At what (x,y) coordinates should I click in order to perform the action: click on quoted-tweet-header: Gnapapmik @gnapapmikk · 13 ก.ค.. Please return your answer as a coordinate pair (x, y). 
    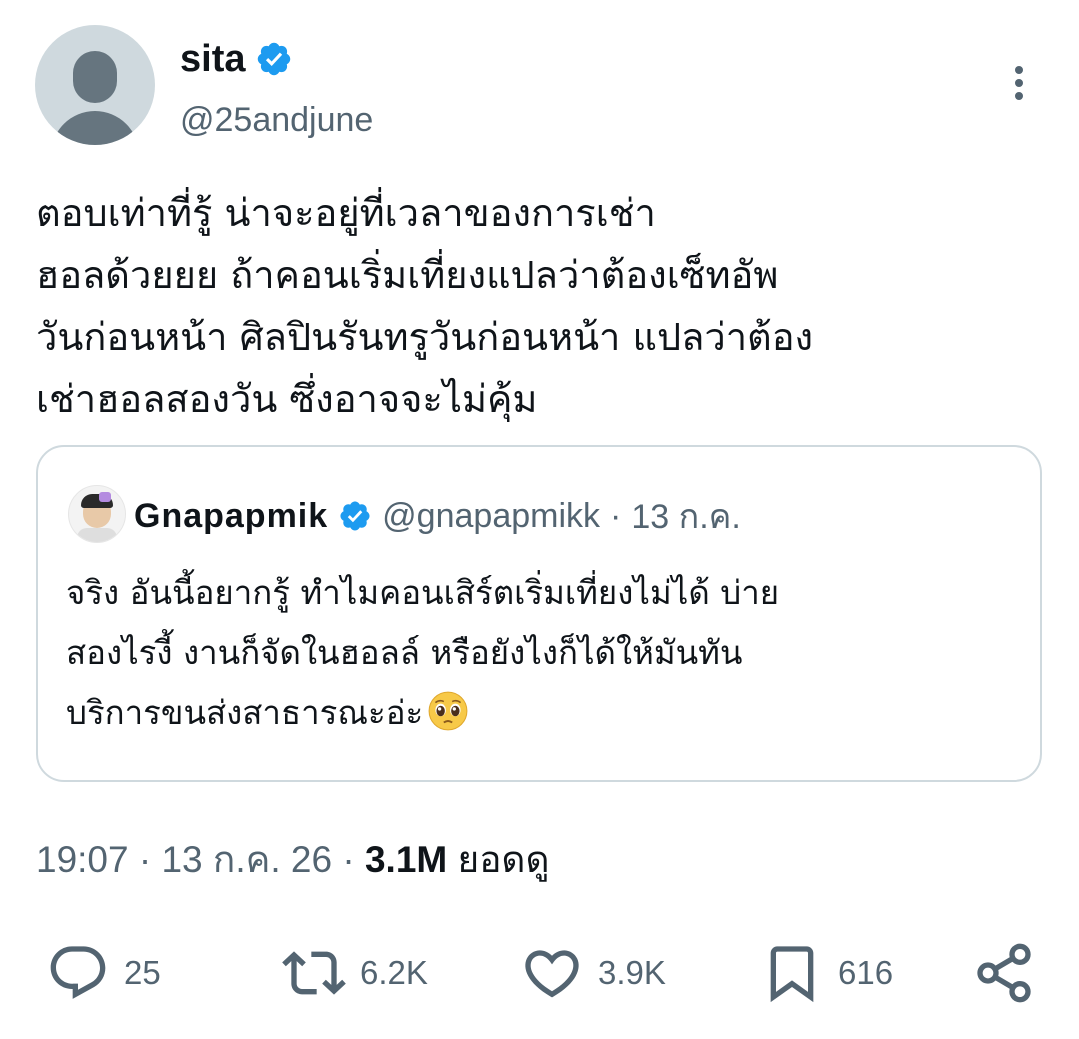
    Looking at the image, I should click on (437, 516).